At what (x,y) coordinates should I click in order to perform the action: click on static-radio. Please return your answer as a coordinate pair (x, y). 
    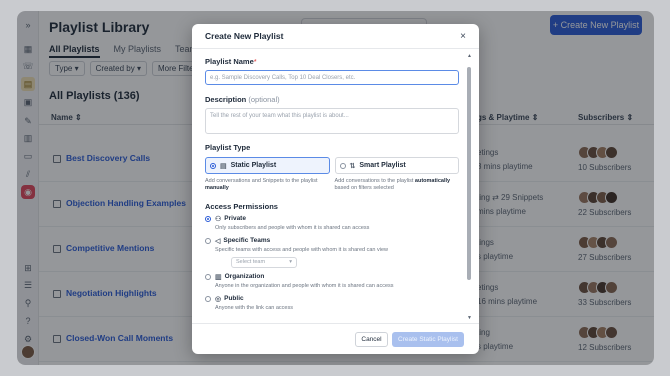
    Looking at the image, I should click on (213, 165).